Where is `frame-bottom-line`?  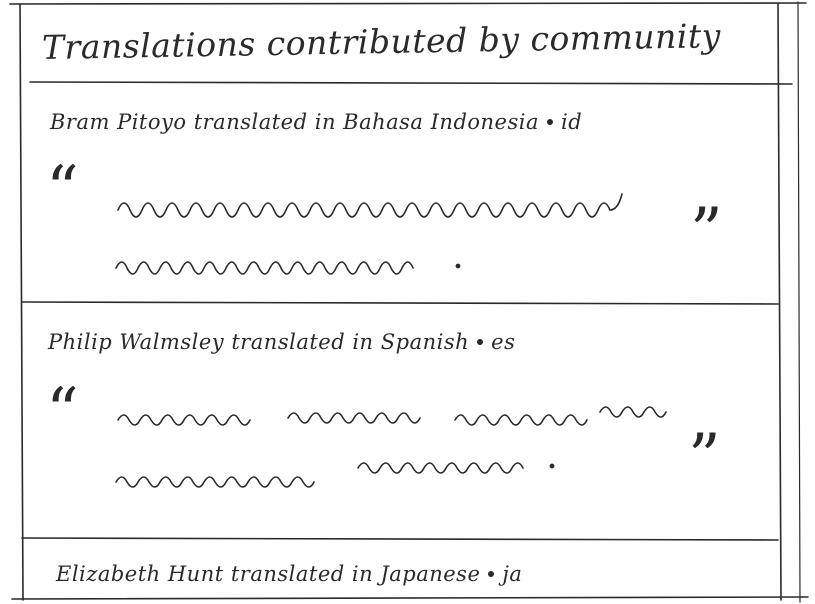 frame-bottom-line is located at coordinates (410, 598).